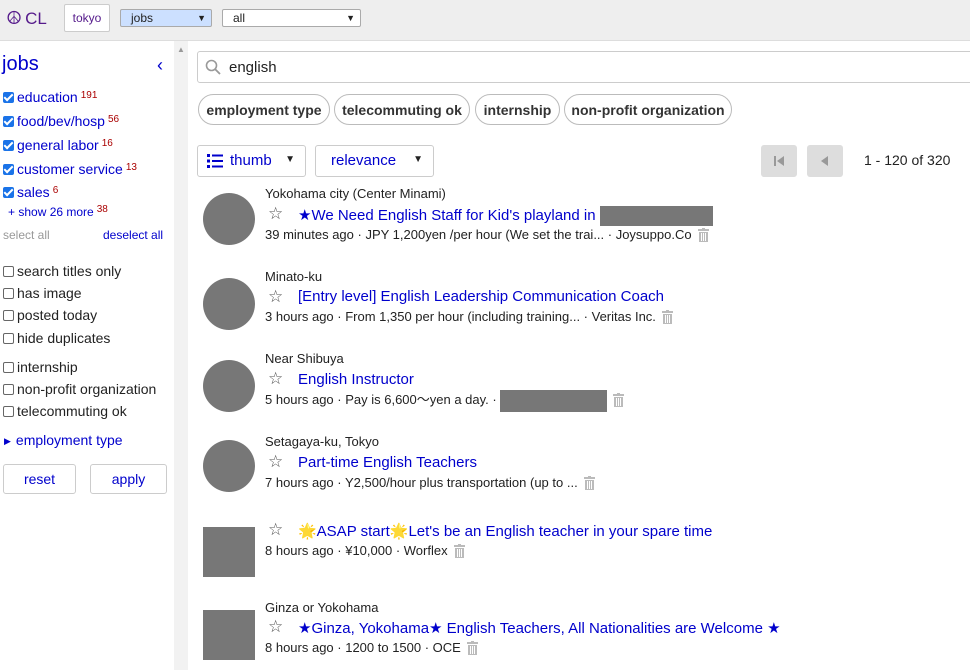 Image resolution: width=970 pixels, height=670 pixels. What do you see at coordinates (402, 109) in the screenshot?
I see `chip-telecommuting-ok: telecommuting ok` at bounding box center [402, 109].